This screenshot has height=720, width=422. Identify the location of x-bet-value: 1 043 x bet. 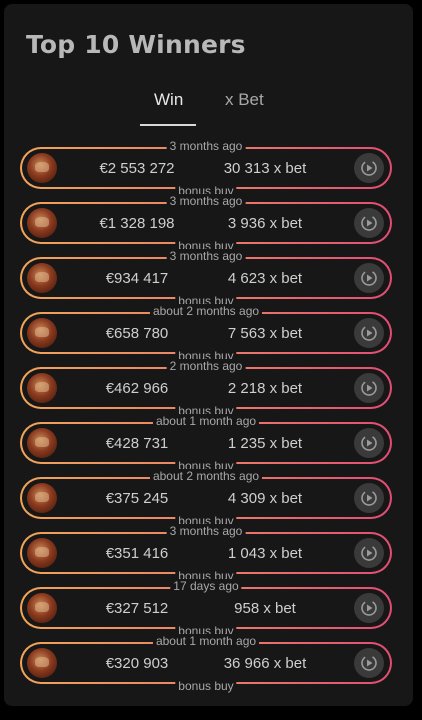
(265, 553).